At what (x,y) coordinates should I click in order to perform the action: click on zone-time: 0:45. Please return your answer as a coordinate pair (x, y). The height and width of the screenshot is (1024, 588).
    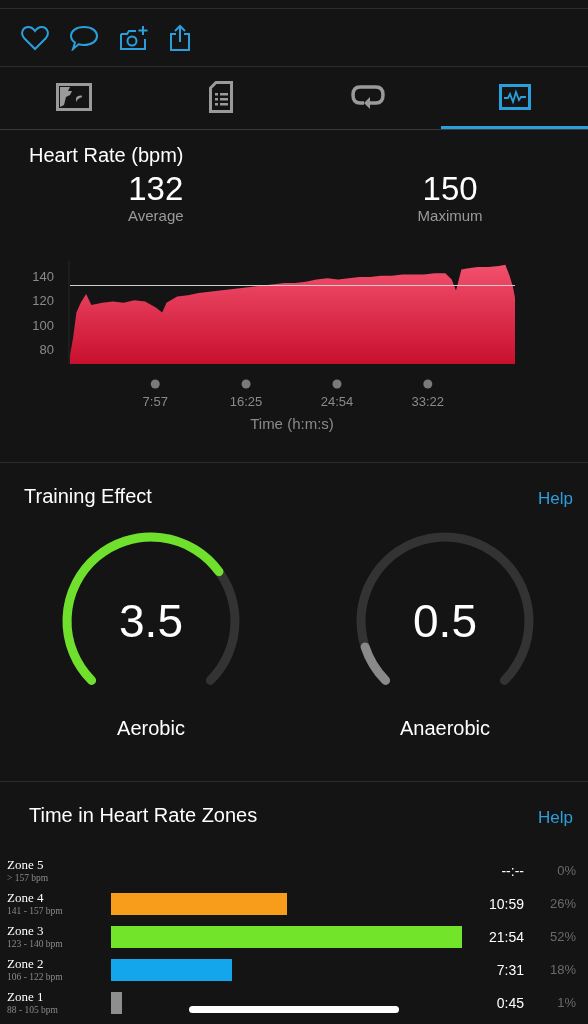
    Looking at the image, I should click on (509, 1002).